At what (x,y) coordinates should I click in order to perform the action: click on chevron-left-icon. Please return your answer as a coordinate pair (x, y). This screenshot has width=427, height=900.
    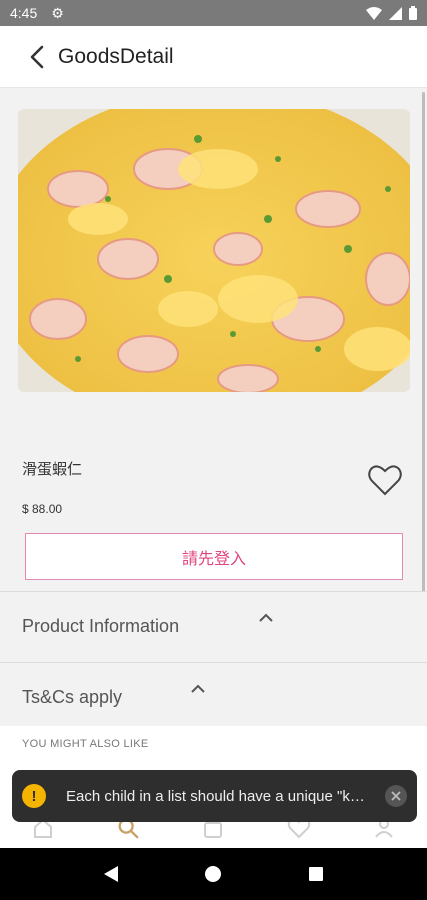
    Looking at the image, I should click on (37, 56).